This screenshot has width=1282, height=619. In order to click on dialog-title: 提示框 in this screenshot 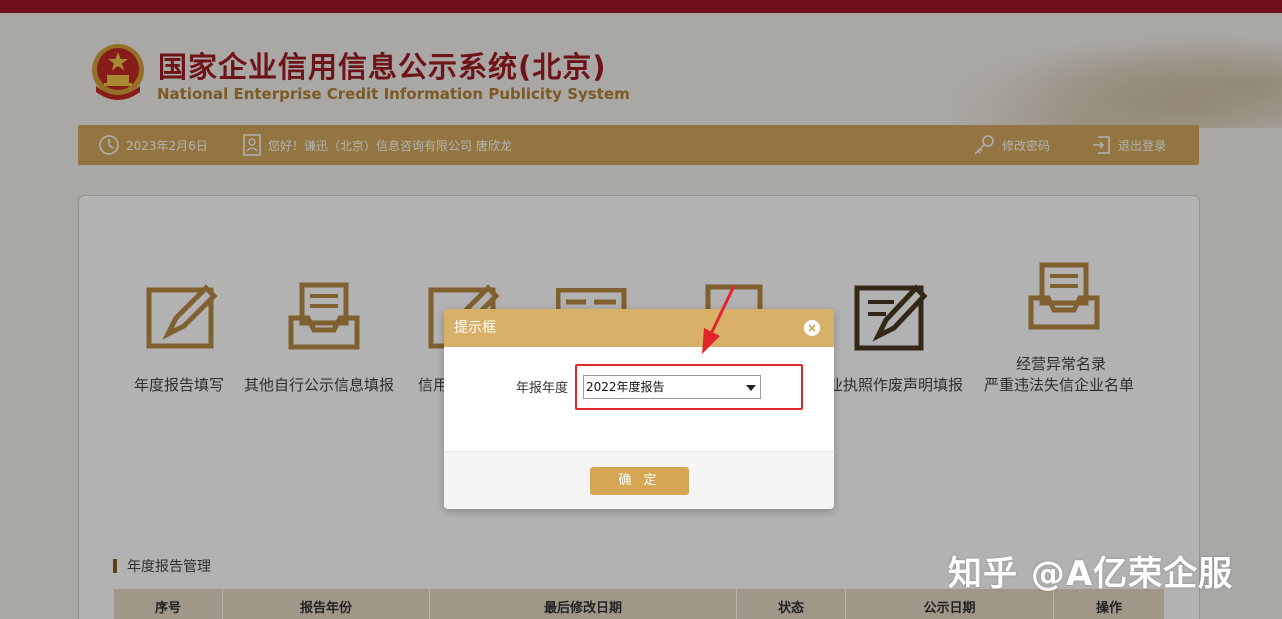, I will do `click(475, 328)`.